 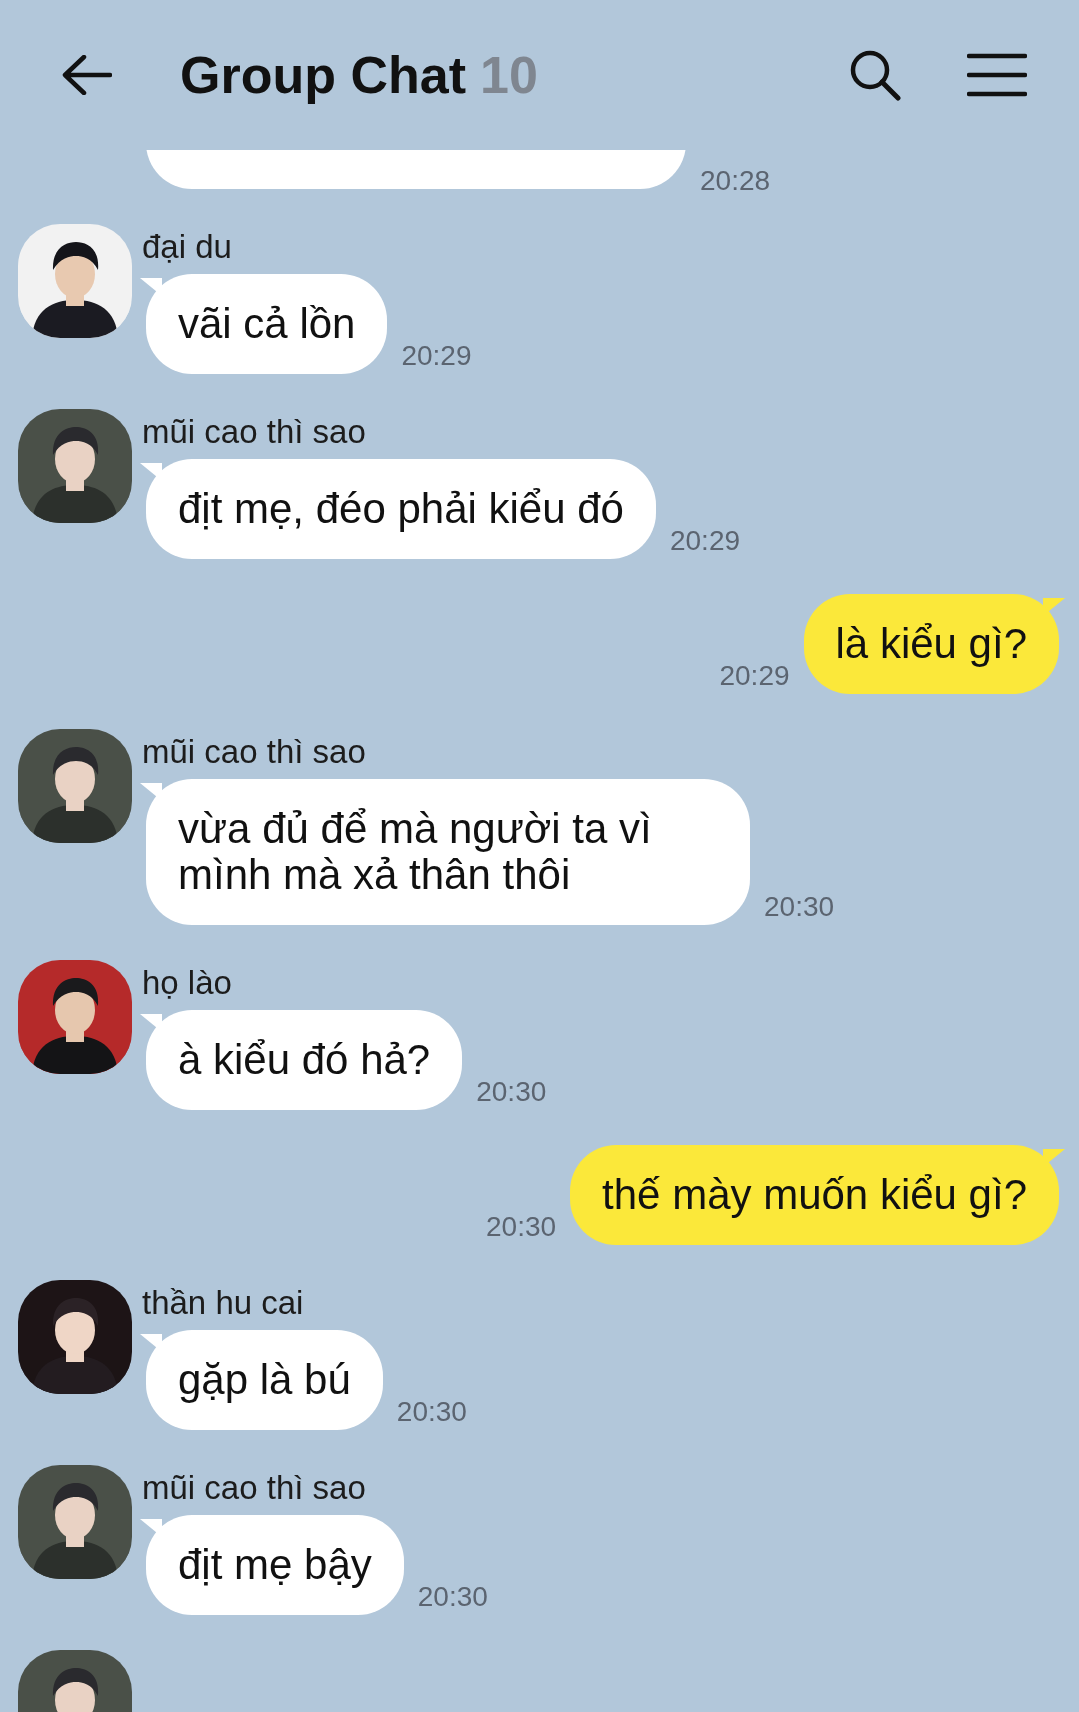 I want to click on message-bubble: à kiểu đó hả?, so click(x=301, y=1060).